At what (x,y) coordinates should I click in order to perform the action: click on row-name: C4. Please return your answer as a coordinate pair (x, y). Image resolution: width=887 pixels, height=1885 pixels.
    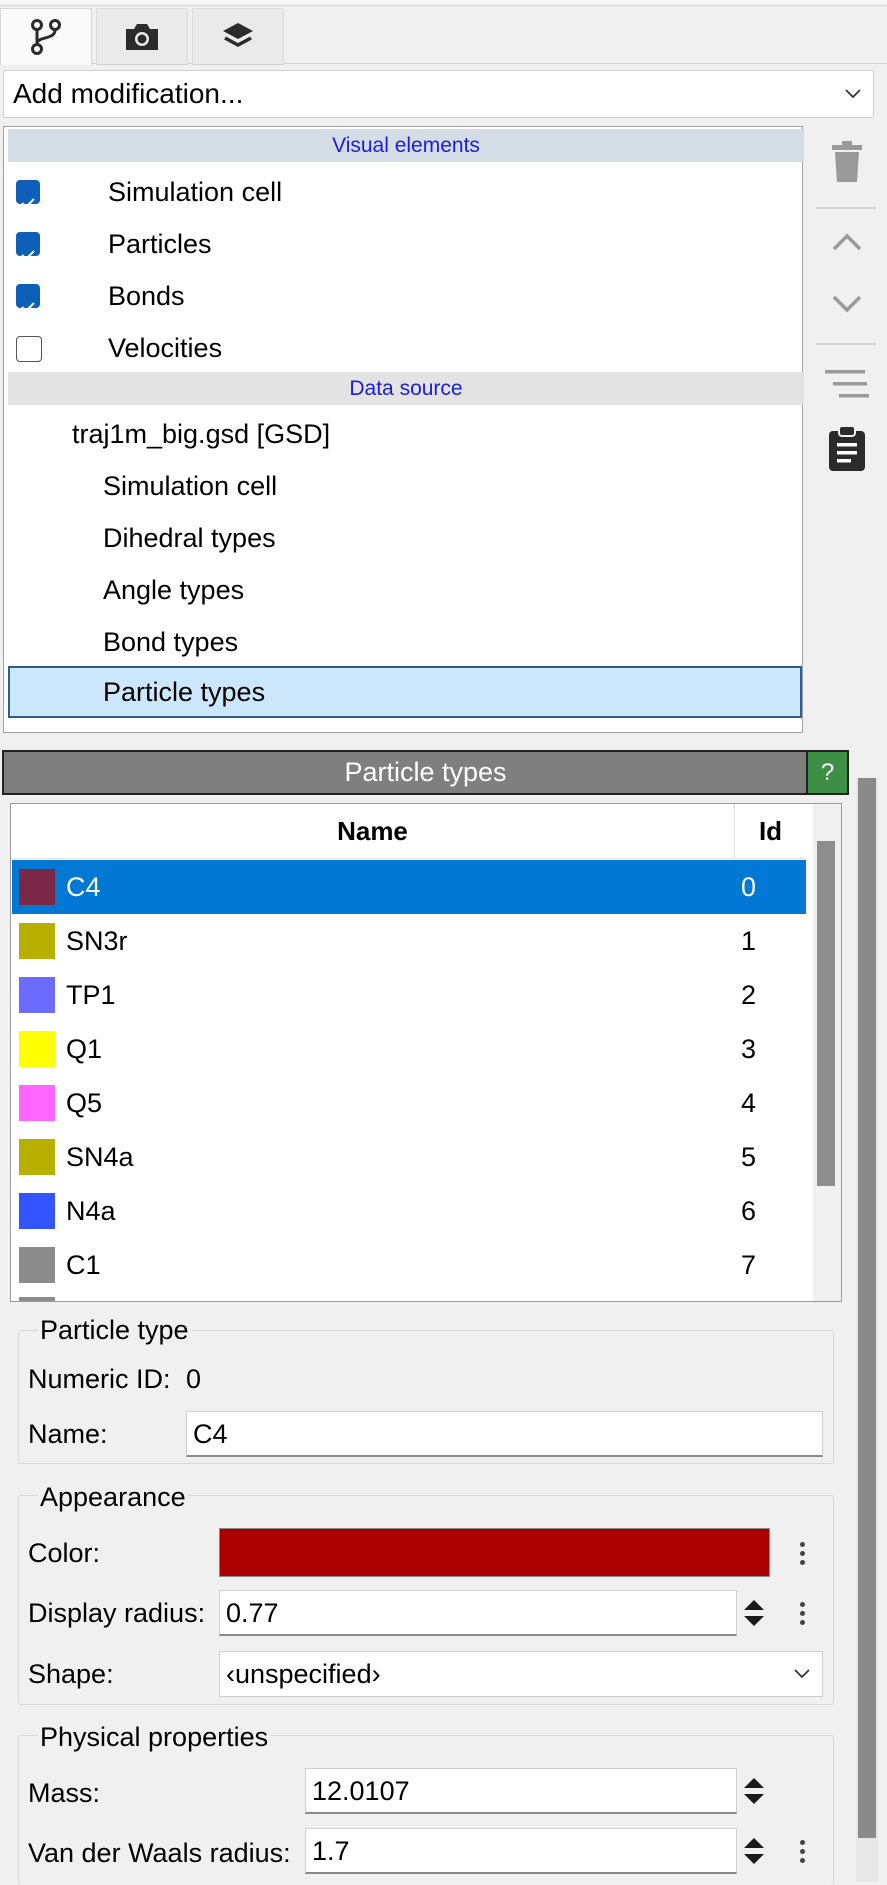
    Looking at the image, I should click on (83, 887).